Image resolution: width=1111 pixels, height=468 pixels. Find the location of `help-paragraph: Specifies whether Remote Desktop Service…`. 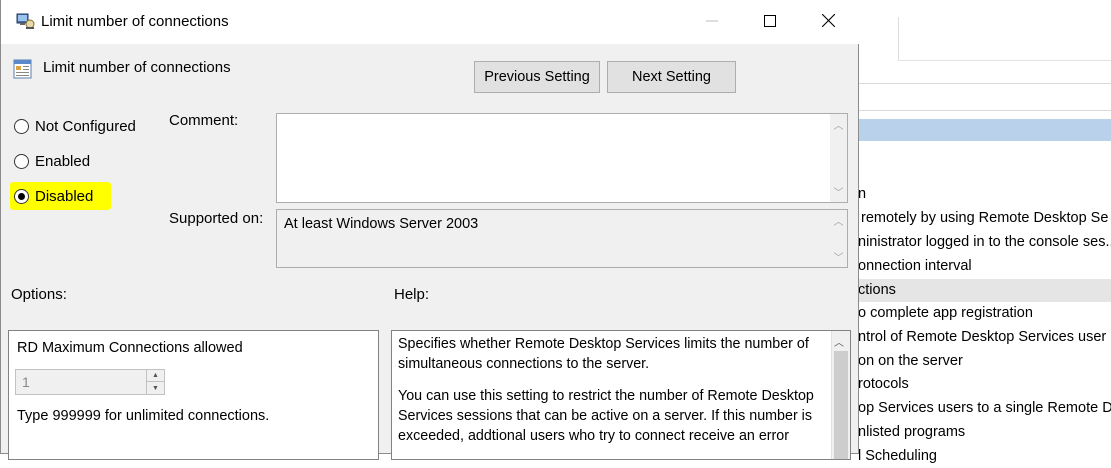

help-paragraph: Specifies whether Remote Desktop Service… is located at coordinates (603, 354).